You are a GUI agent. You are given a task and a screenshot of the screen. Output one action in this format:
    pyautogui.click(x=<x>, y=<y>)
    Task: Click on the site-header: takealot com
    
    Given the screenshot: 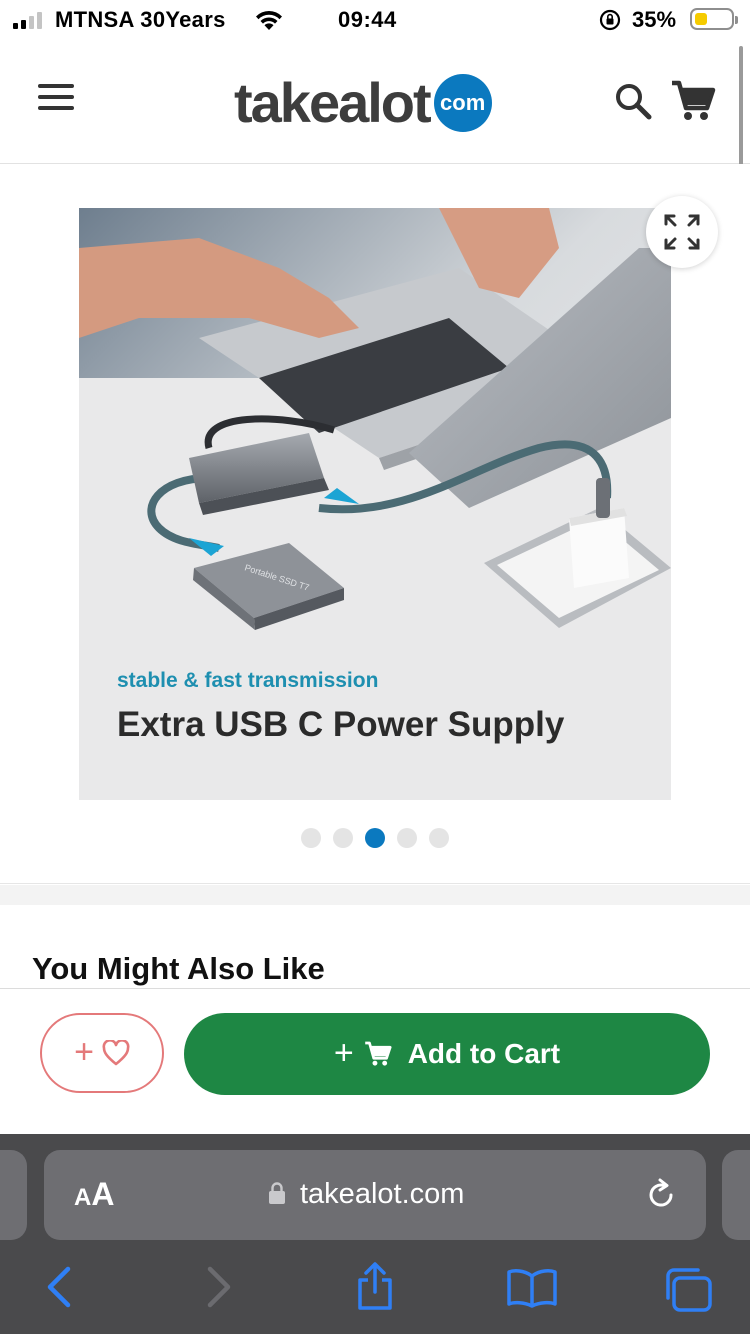 What is the action you would take?
    pyautogui.click(x=375, y=103)
    